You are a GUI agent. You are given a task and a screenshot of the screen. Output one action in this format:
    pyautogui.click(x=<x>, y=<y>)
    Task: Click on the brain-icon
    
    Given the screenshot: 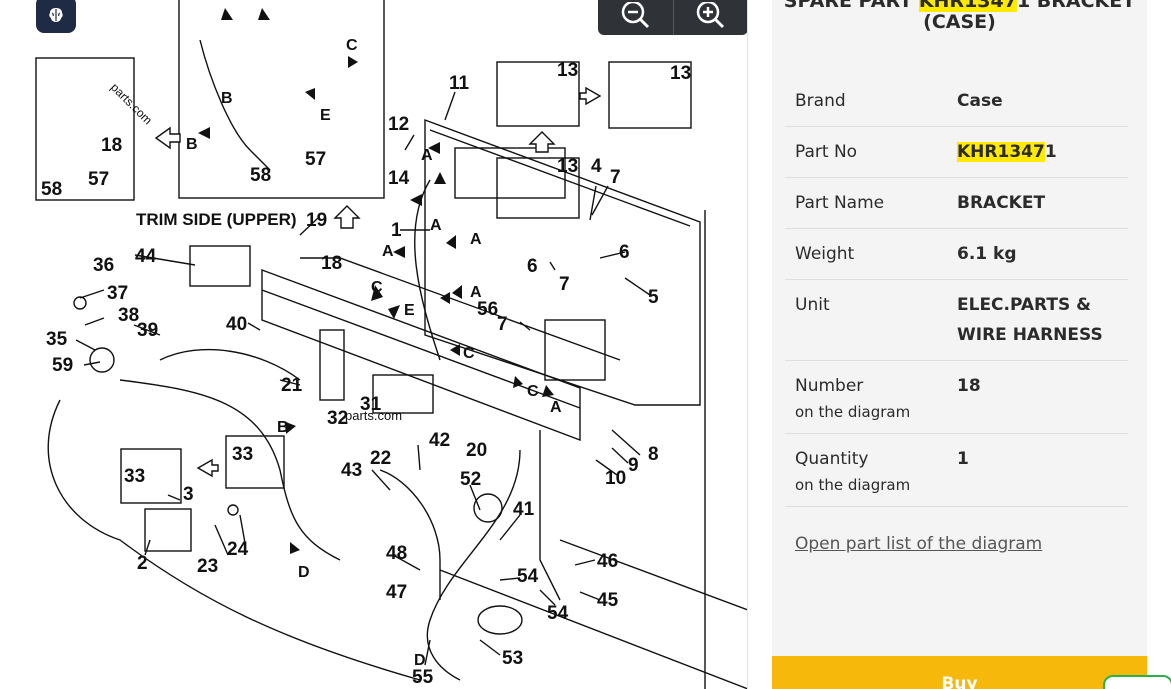 What is the action you would take?
    pyautogui.click(x=56, y=14)
    